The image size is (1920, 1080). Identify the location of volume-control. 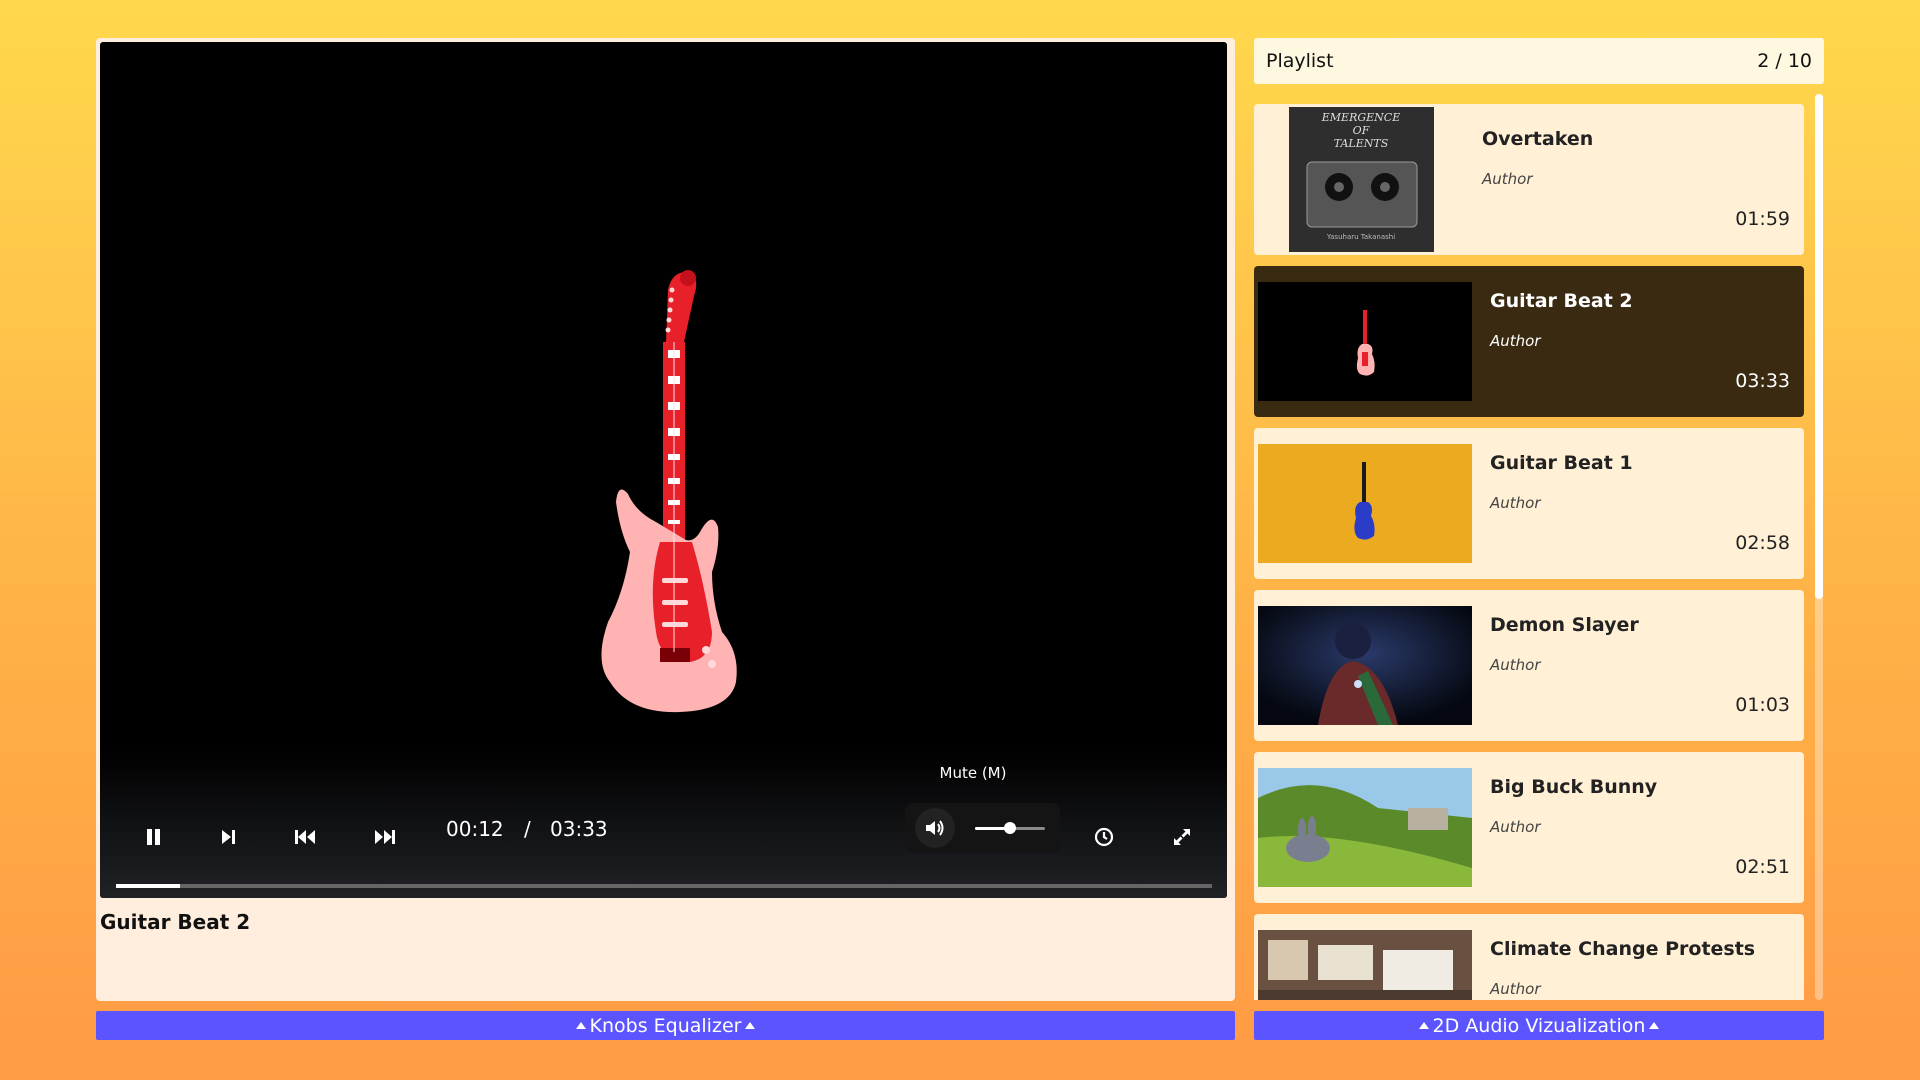
(982, 828).